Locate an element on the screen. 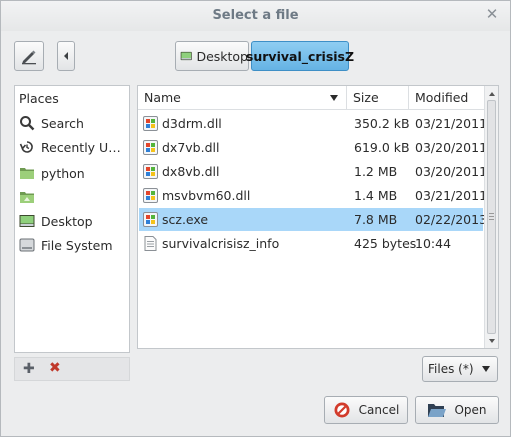  close-icon: ✕ is located at coordinates (492, 14).